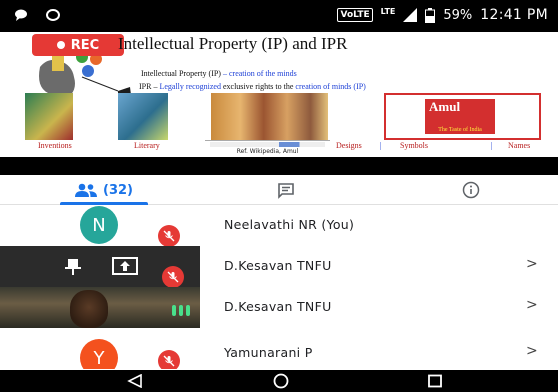 The width and height of the screenshot is (558, 392). I want to click on chat-icon, so click(286, 190).